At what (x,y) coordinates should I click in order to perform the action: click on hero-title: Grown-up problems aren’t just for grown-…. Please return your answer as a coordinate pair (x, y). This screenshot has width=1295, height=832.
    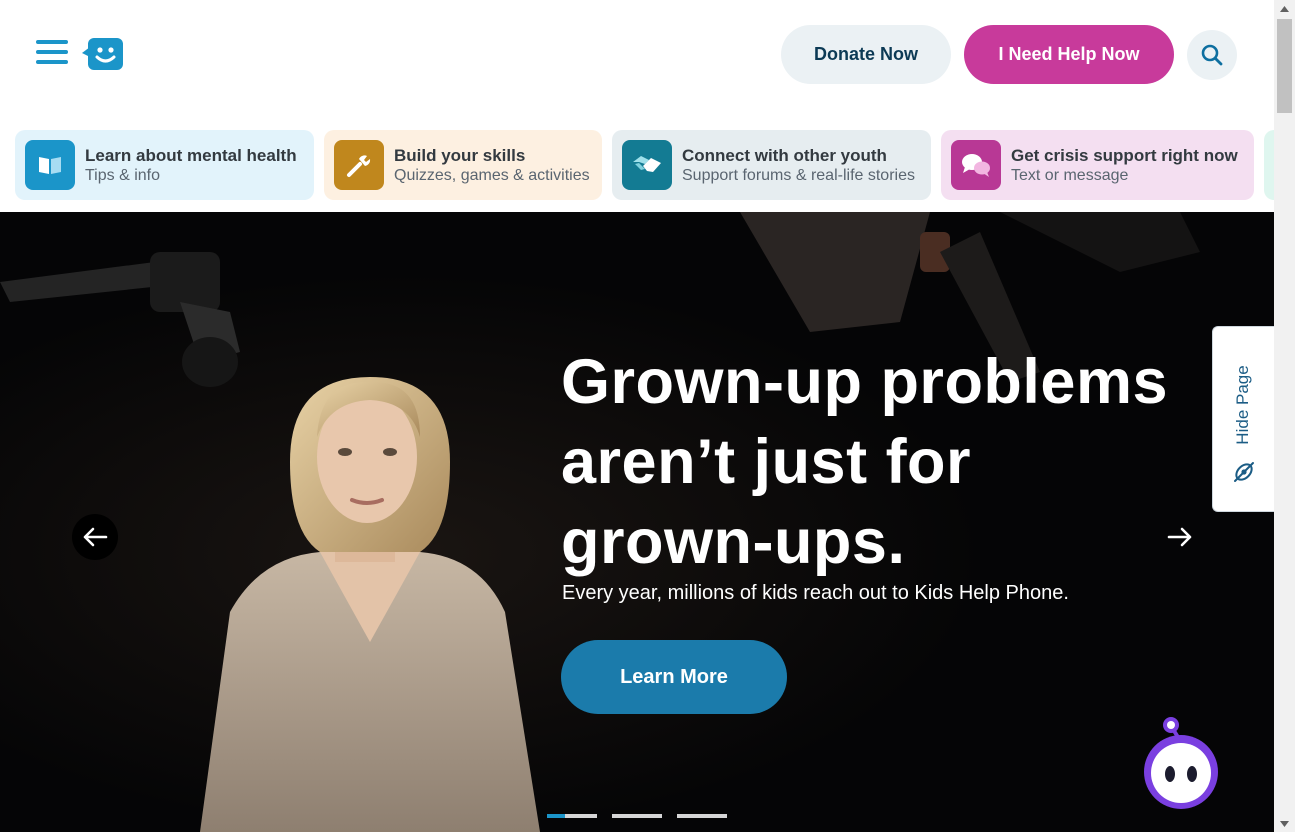
    Looking at the image, I should click on (864, 462).